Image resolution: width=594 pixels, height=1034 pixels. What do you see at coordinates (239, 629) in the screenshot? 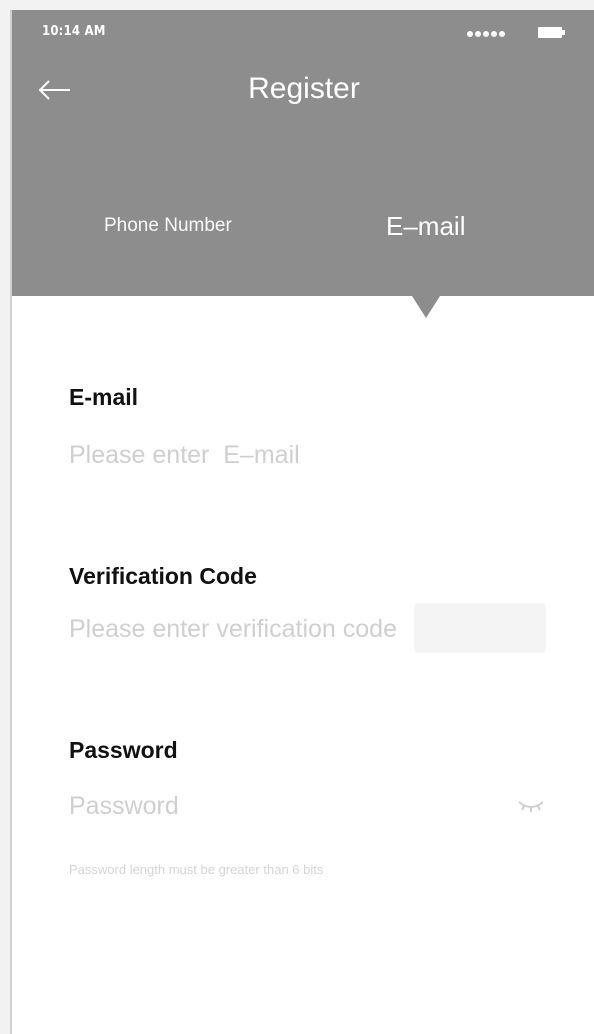
I see `verification-code-input` at bounding box center [239, 629].